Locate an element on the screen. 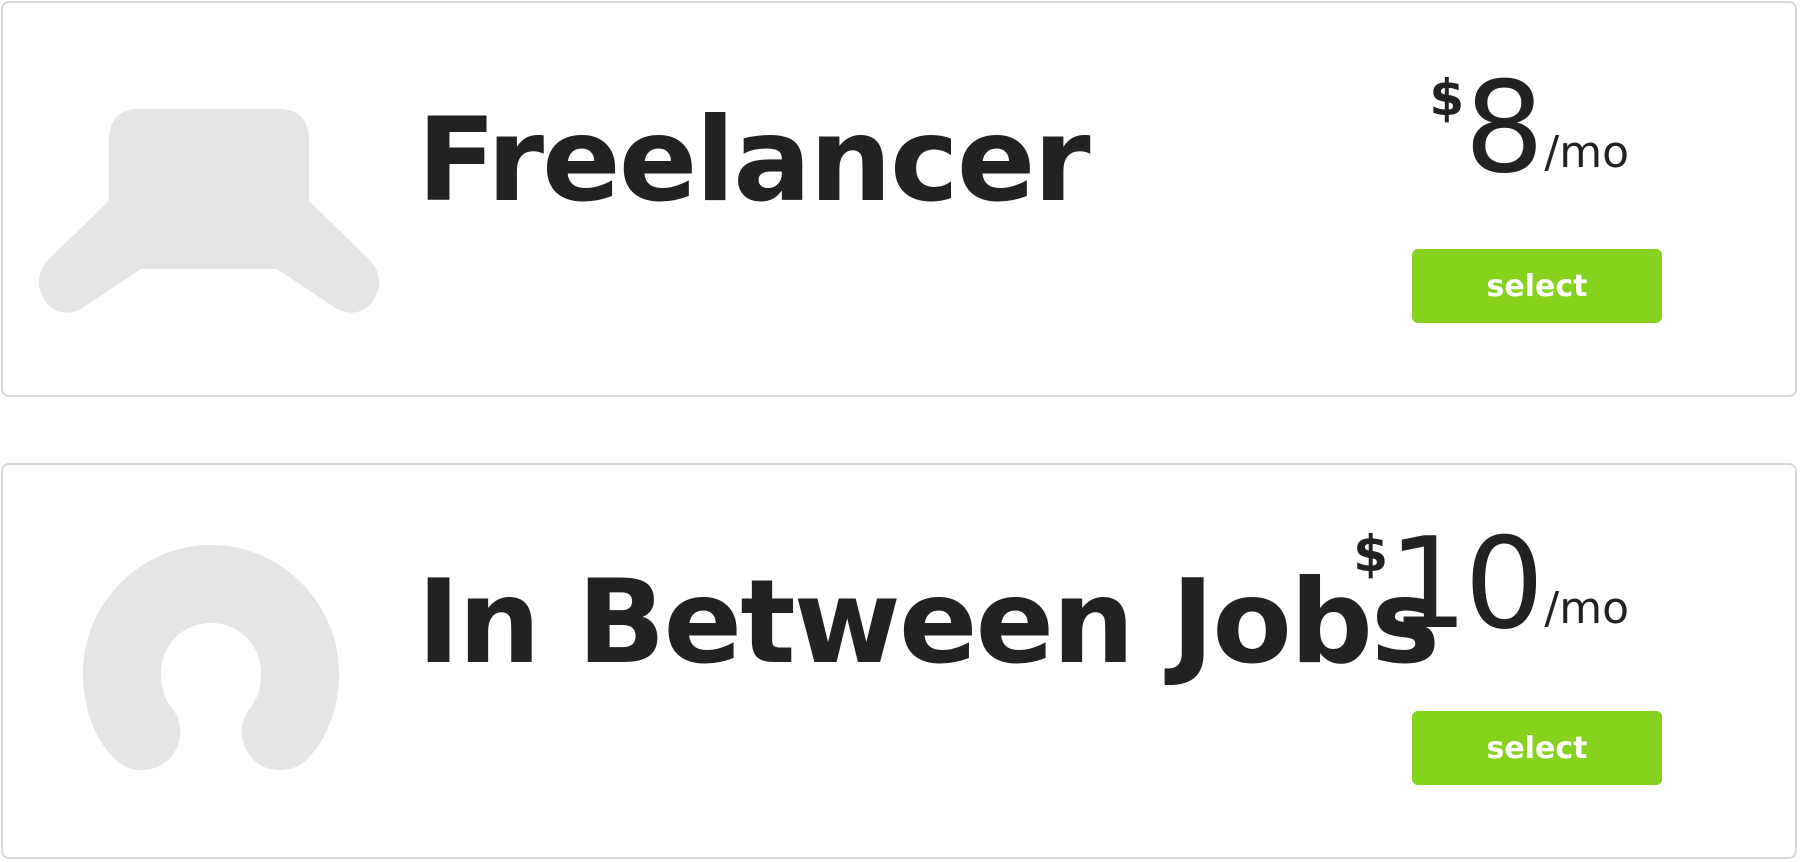 The image size is (1800, 862). price-amount: 10 is located at coordinates (1466, 583).